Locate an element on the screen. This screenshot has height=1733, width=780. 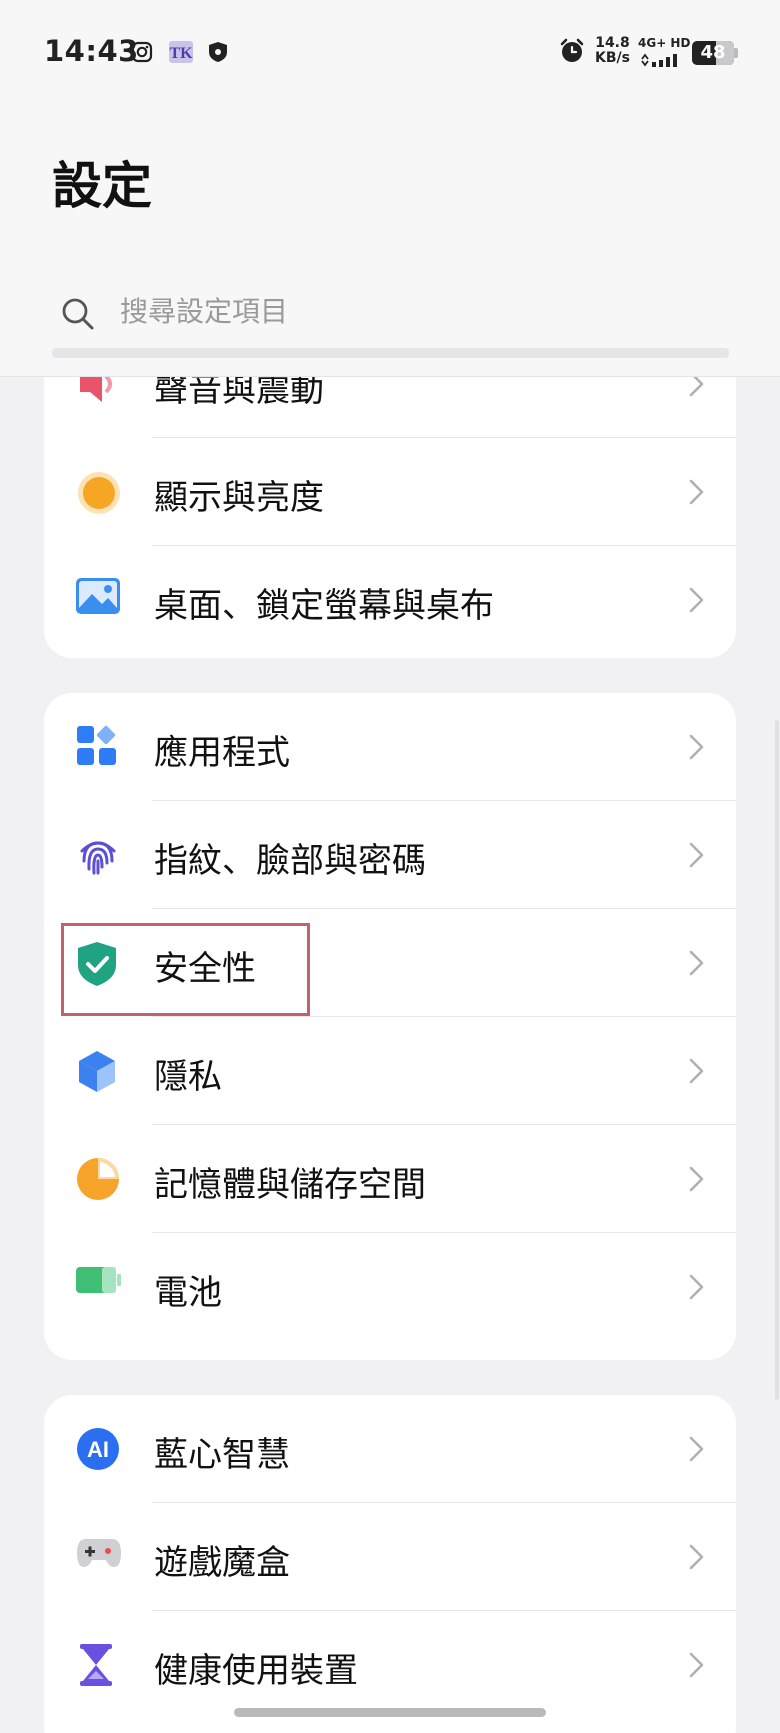
hourglass-icon is located at coordinates (98, 1665).